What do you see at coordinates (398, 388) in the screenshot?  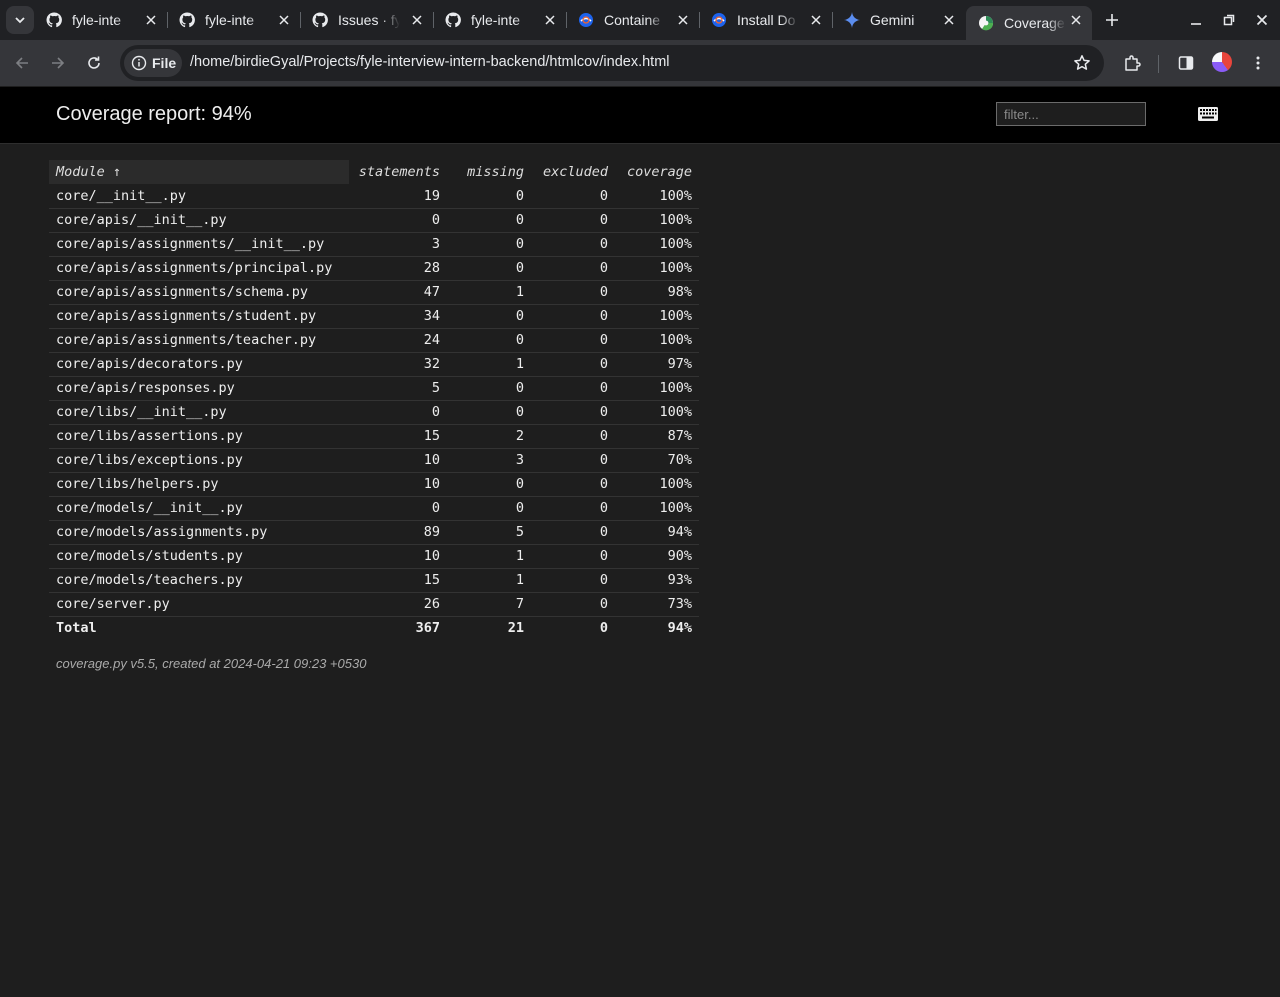 I see `statements-cell: 5` at bounding box center [398, 388].